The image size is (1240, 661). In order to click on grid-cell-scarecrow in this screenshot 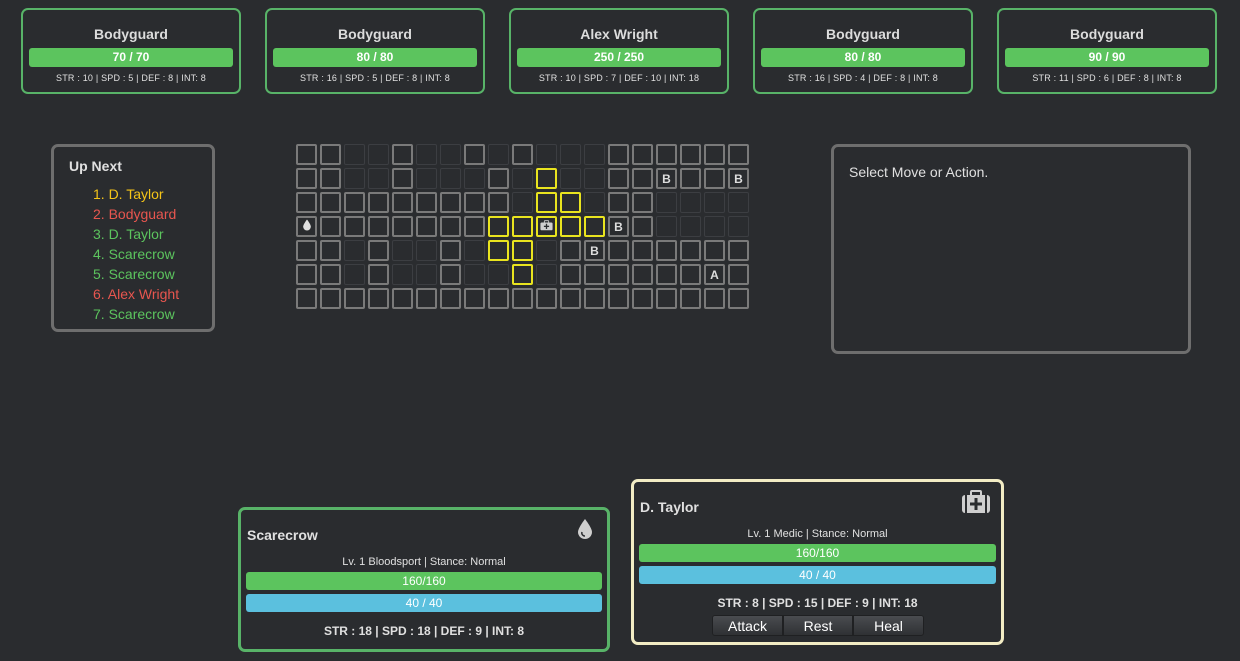, I will do `click(306, 226)`.